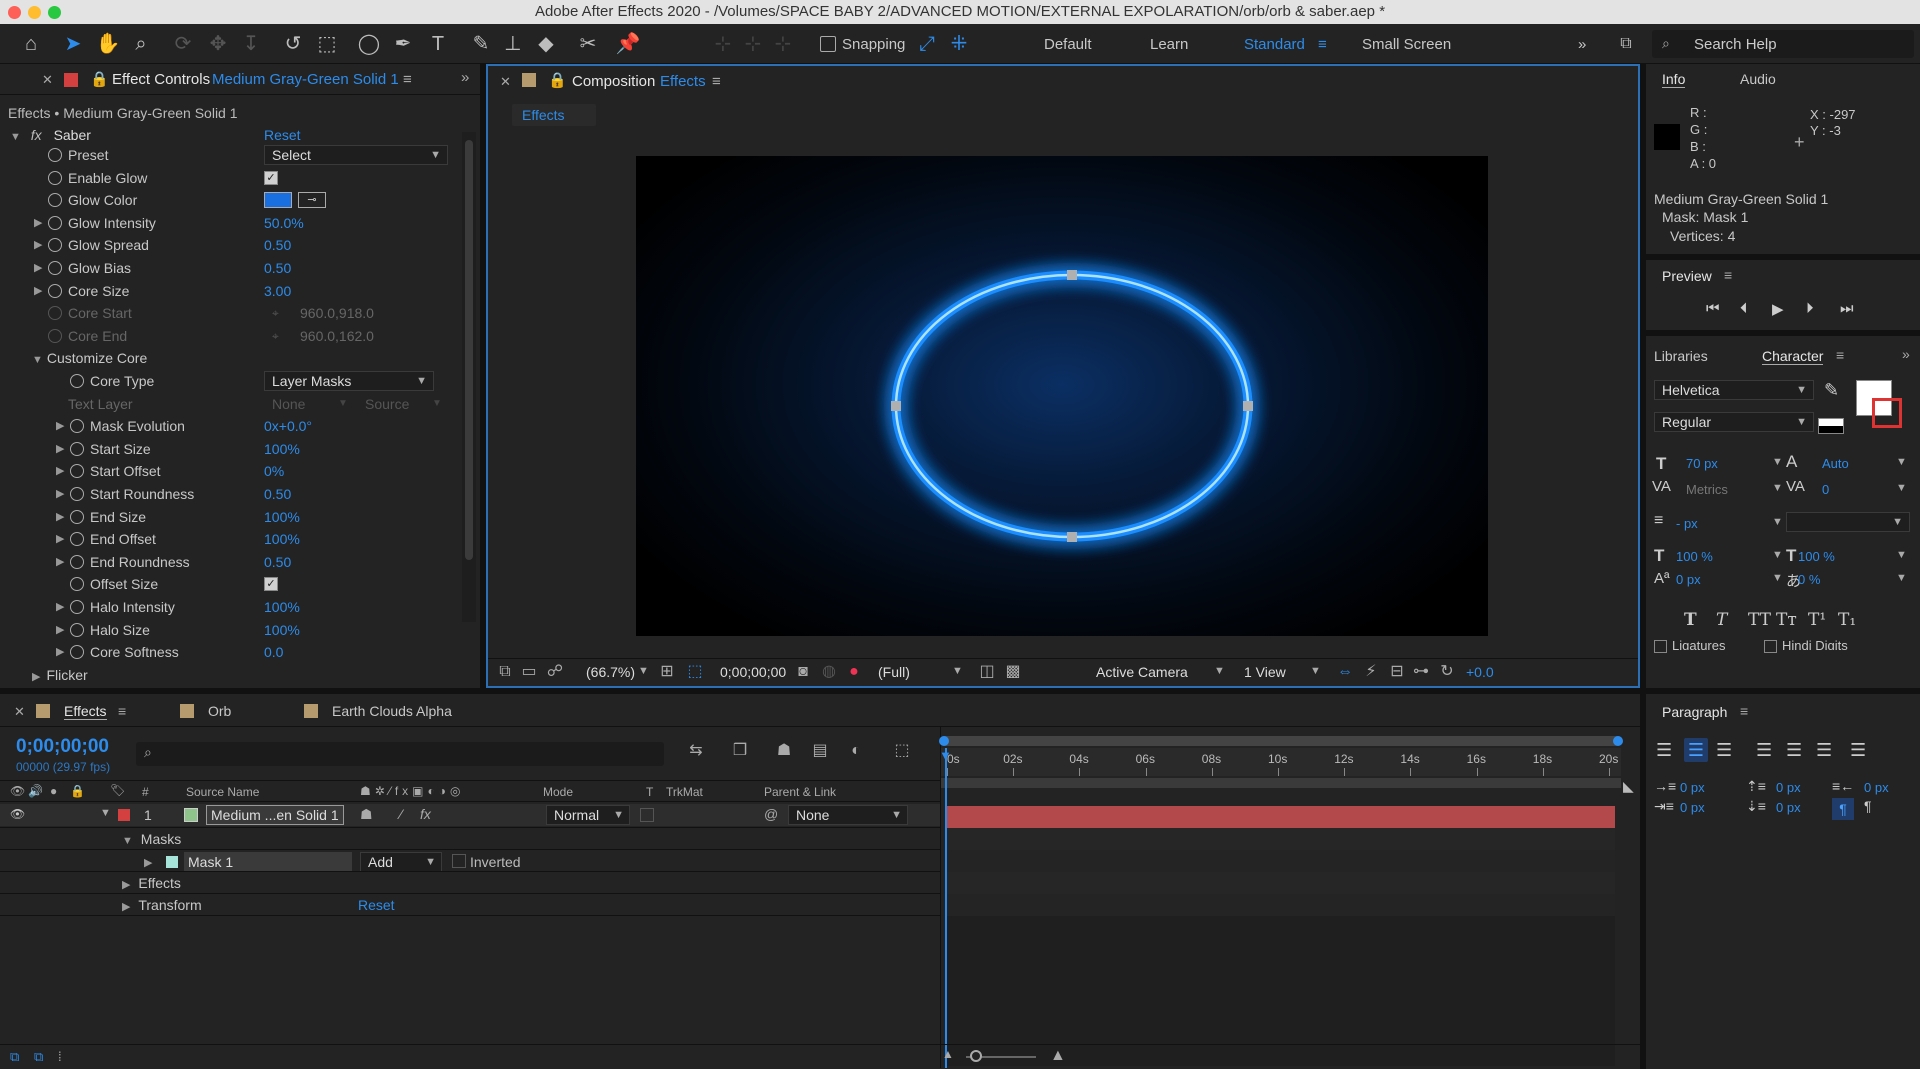 The image size is (1920, 1069). Describe the element at coordinates (230, 404) in the screenshot. I see `param-row-text-layer: Text Layer None ▼ Source ▼` at that location.